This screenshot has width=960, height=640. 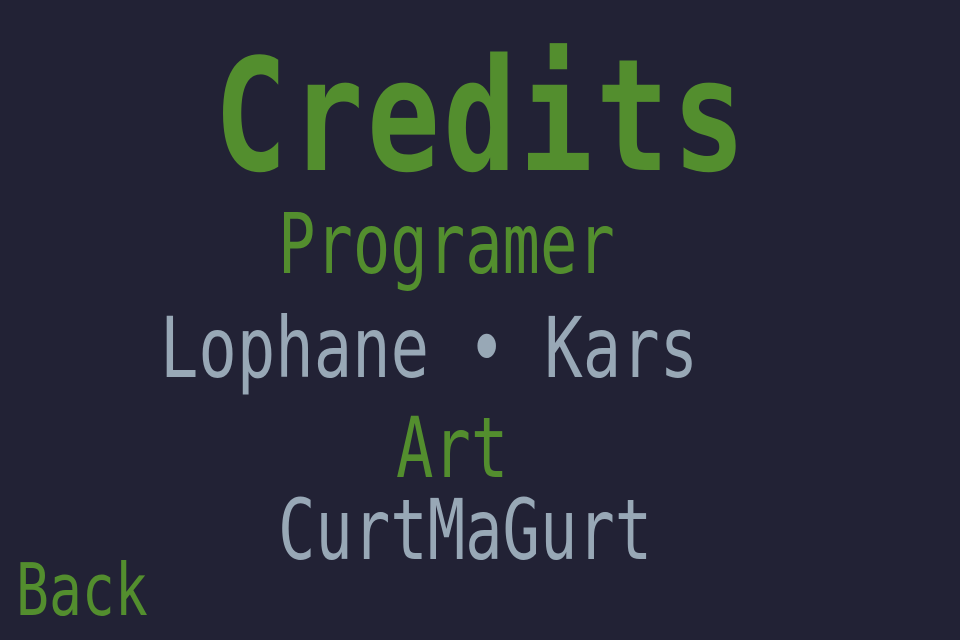 I want to click on back-button: Back, so click(x=82, y=590).